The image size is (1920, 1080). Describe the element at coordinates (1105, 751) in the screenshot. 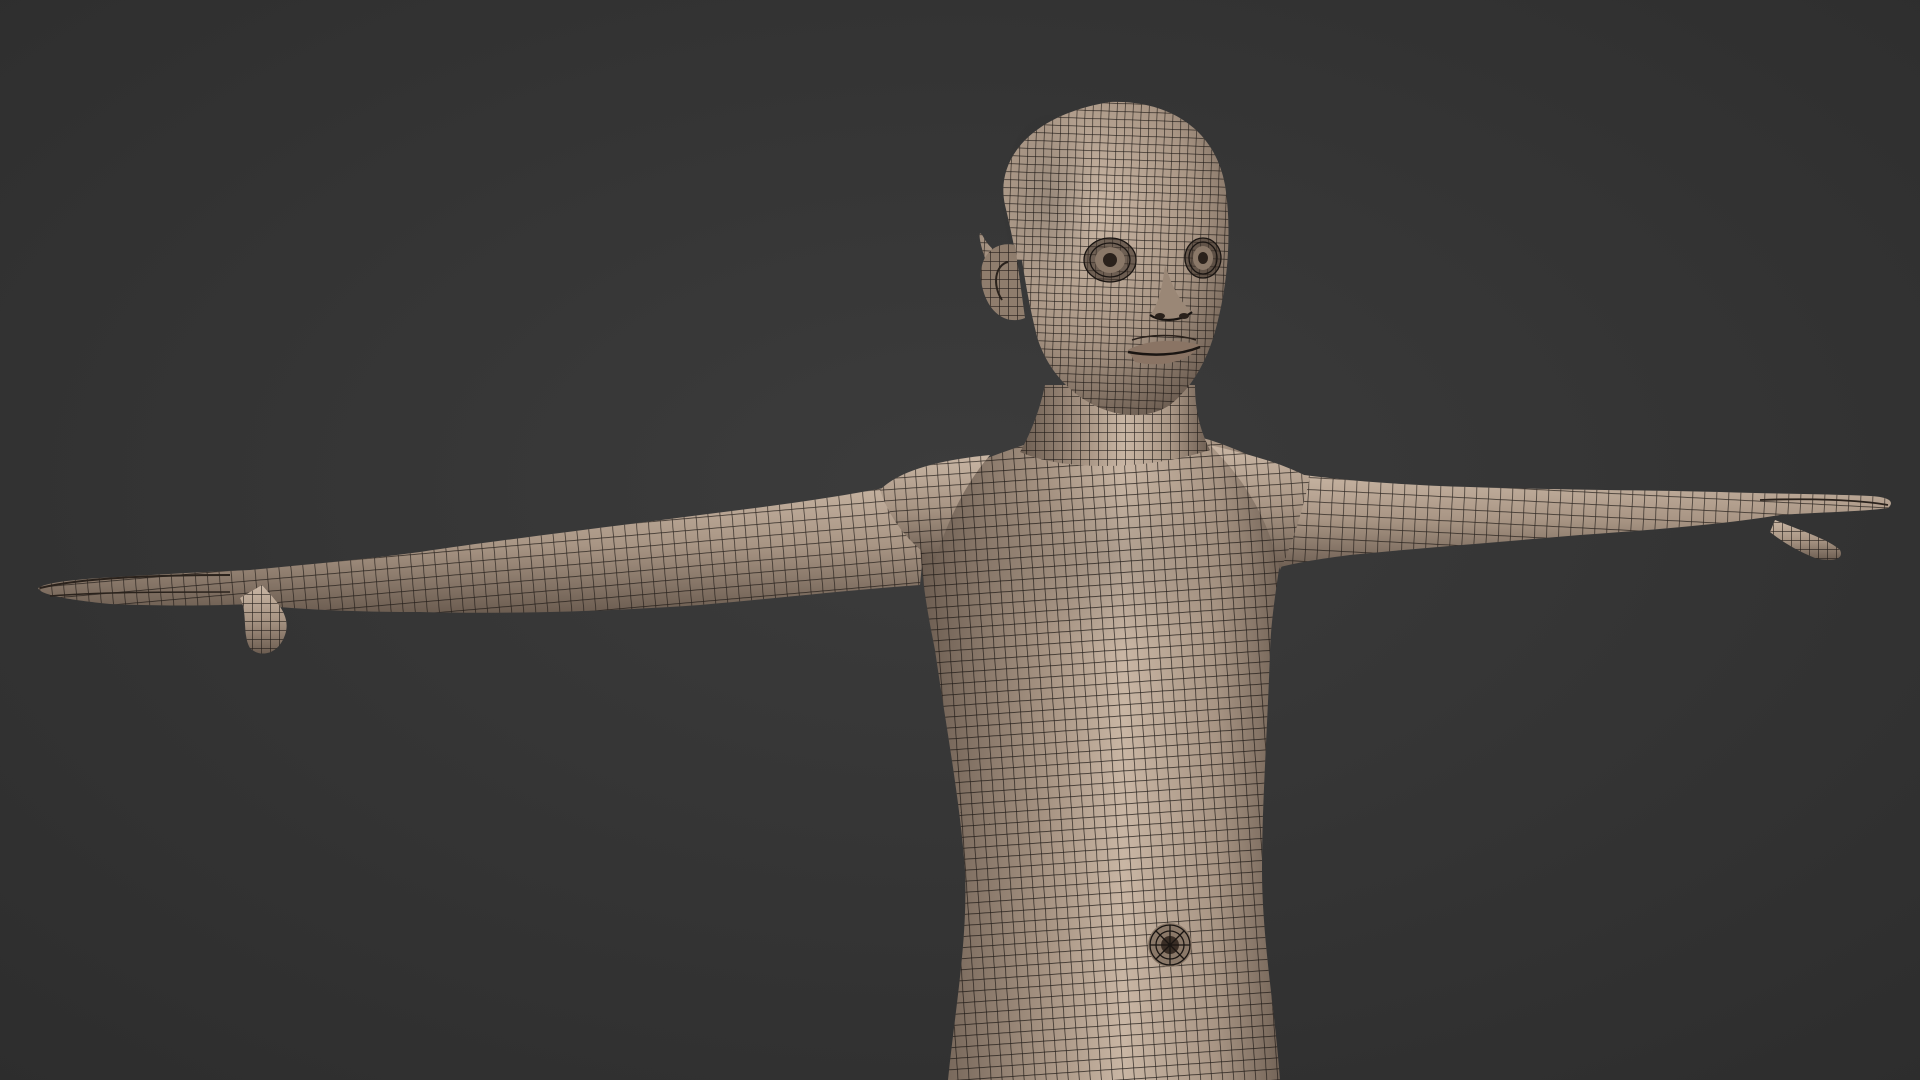

I see `torso` at that location.